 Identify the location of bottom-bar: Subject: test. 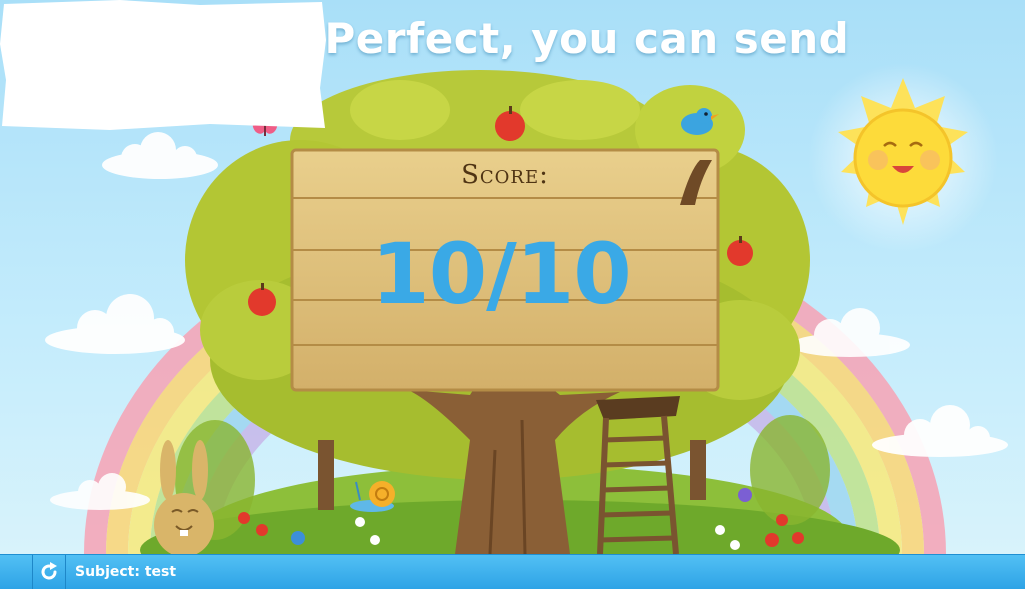
(512, 571).